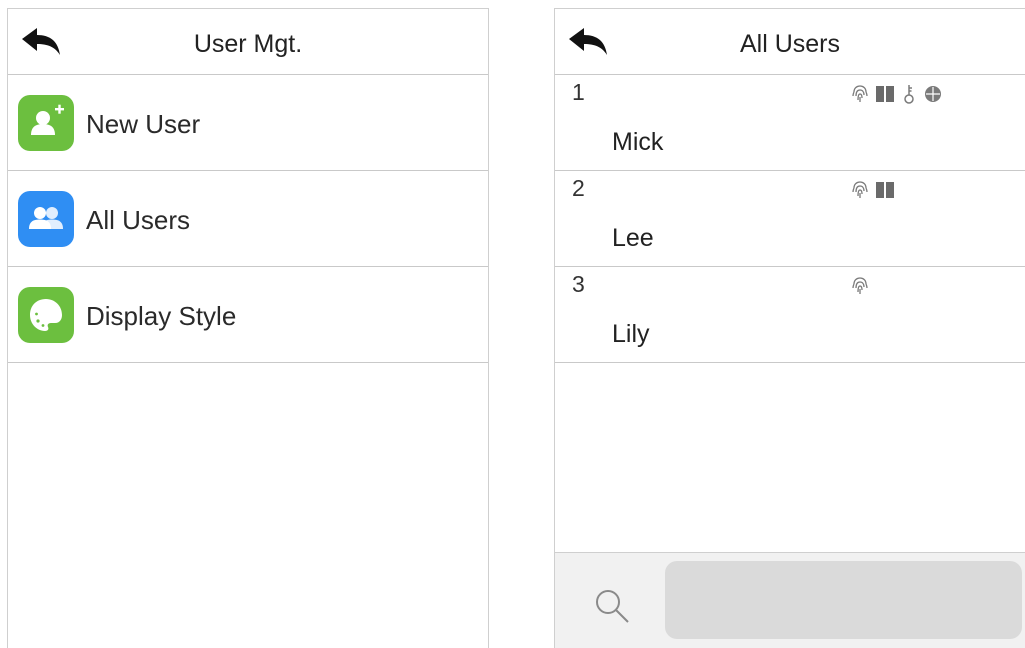  I want to click on title-bar: All Users, so click(790, 42).